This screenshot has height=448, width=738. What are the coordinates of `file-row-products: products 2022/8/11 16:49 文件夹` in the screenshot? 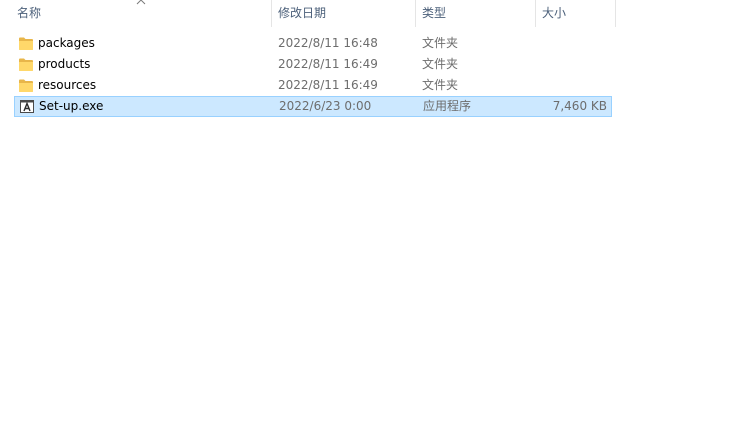 It's located at (313, 64).